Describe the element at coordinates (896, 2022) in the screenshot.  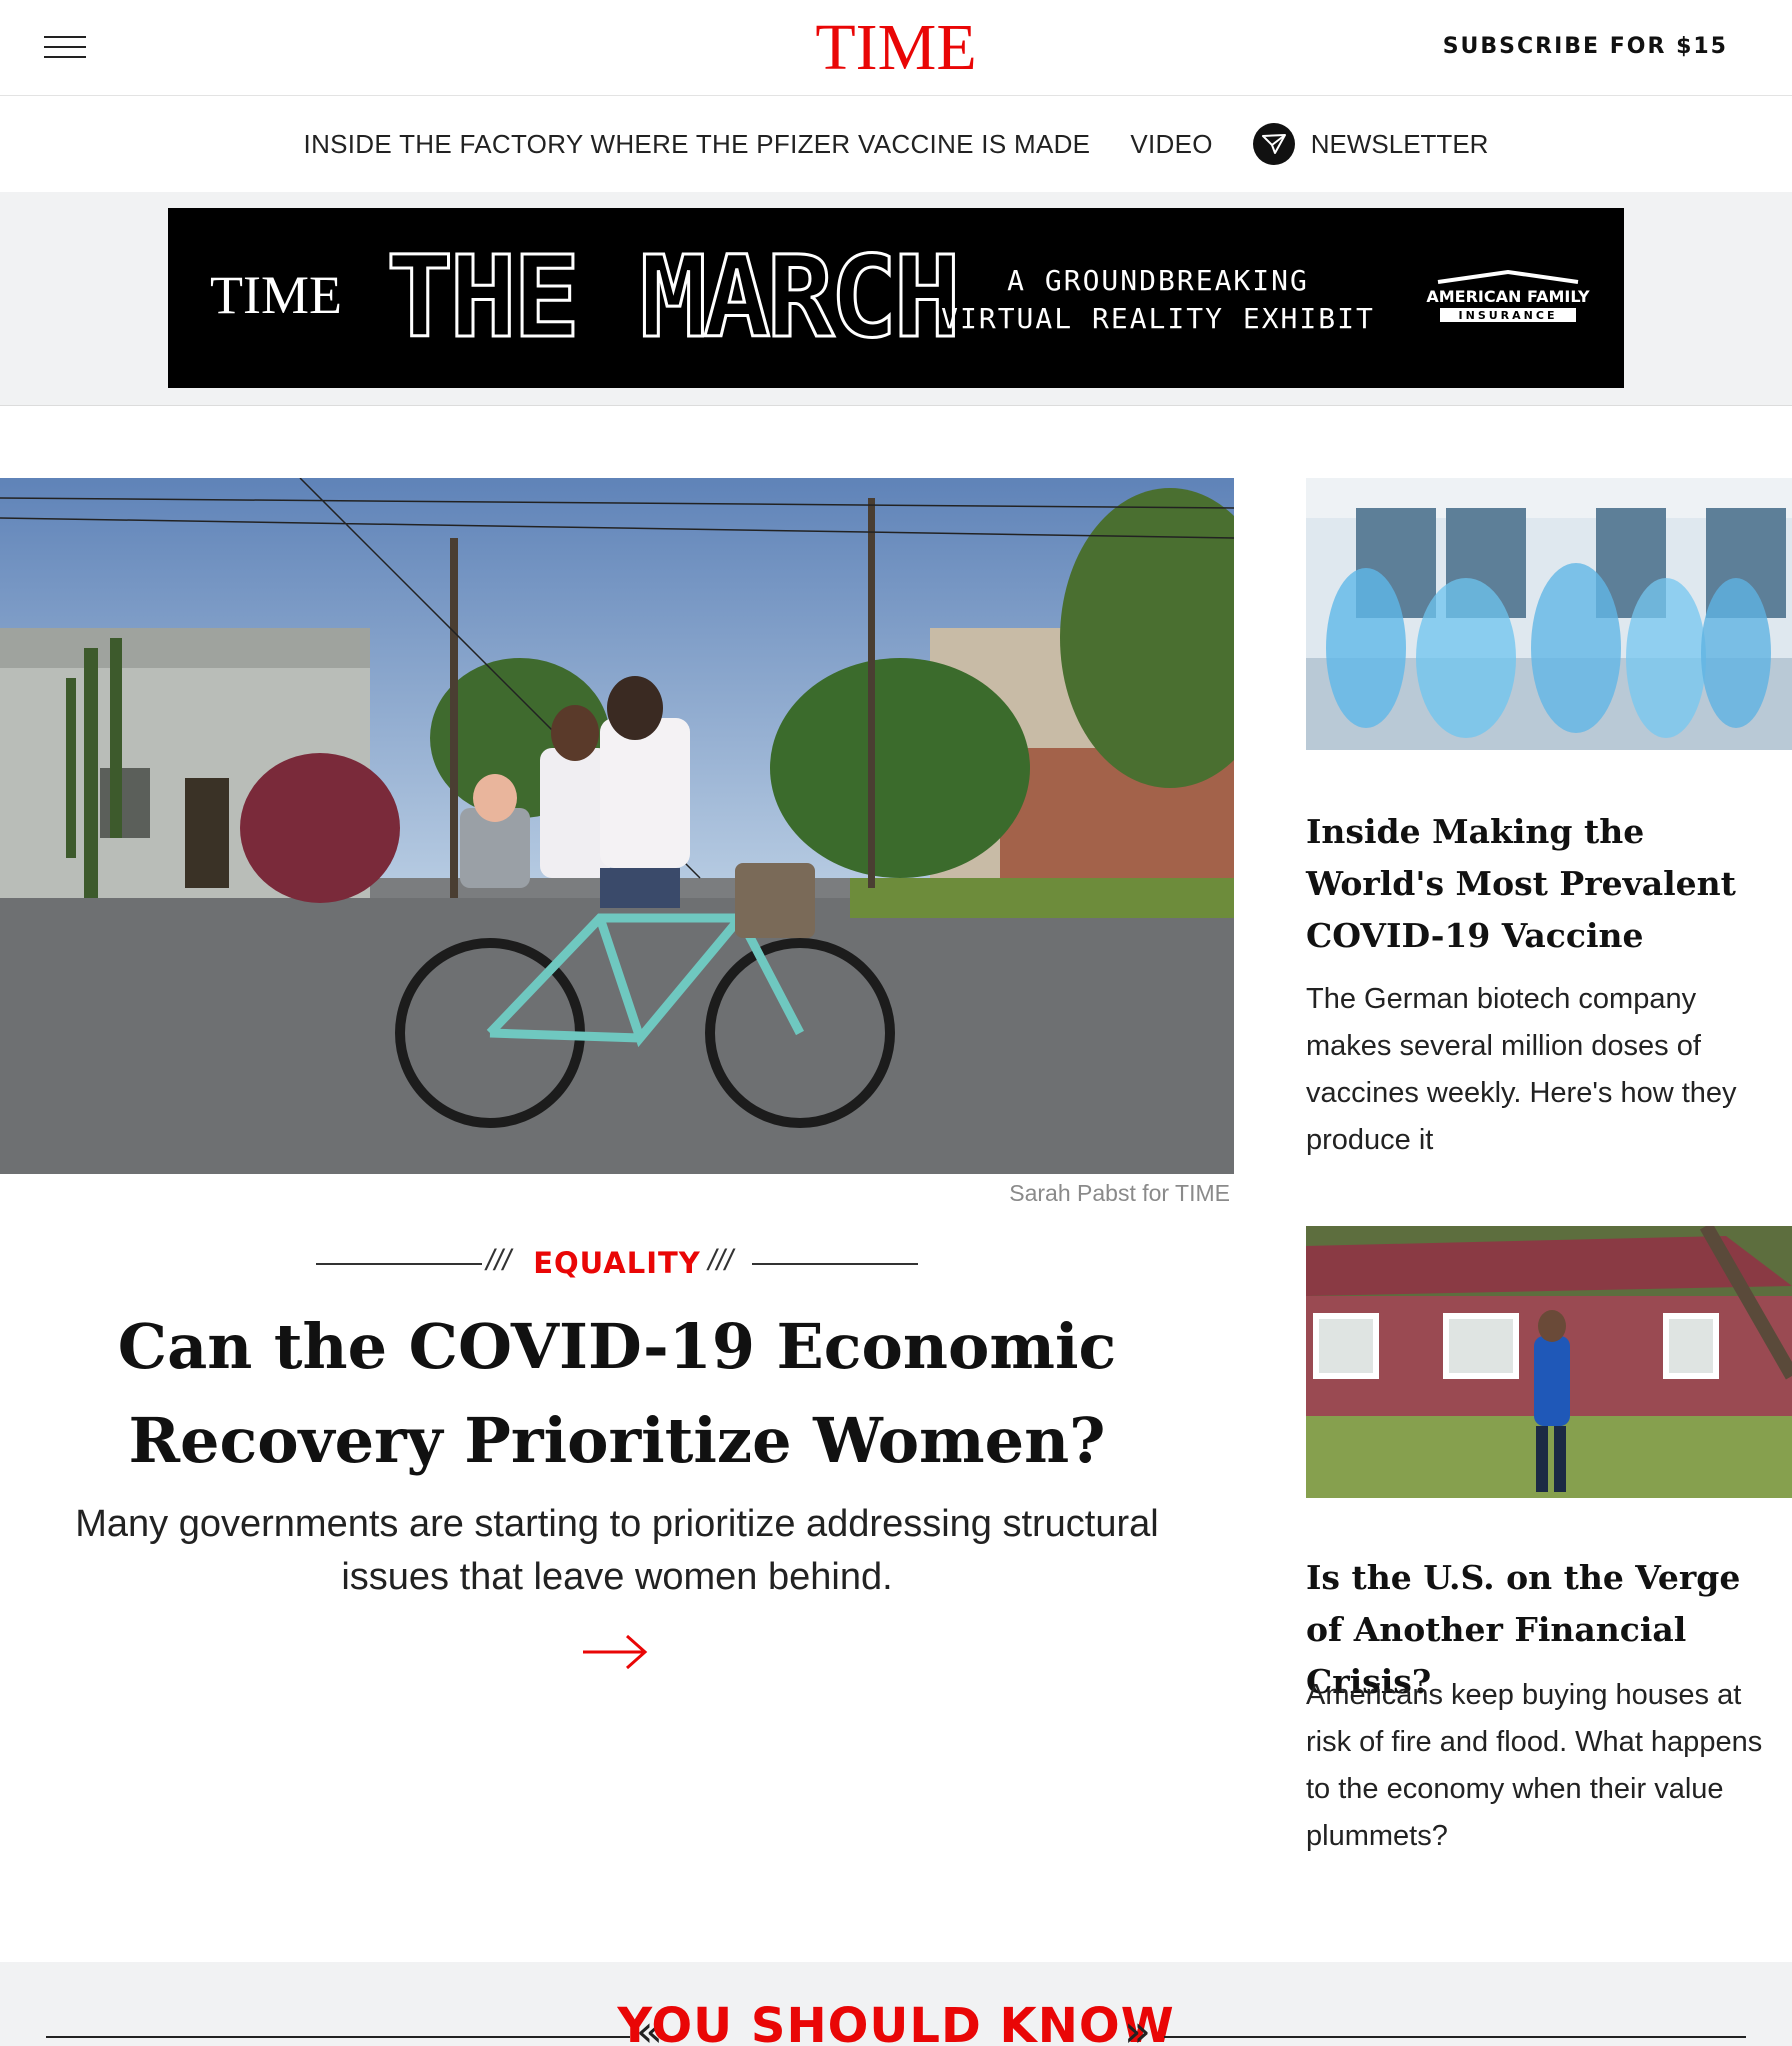
I see `section-heading: YOU SHOULD KNOW` at that location.